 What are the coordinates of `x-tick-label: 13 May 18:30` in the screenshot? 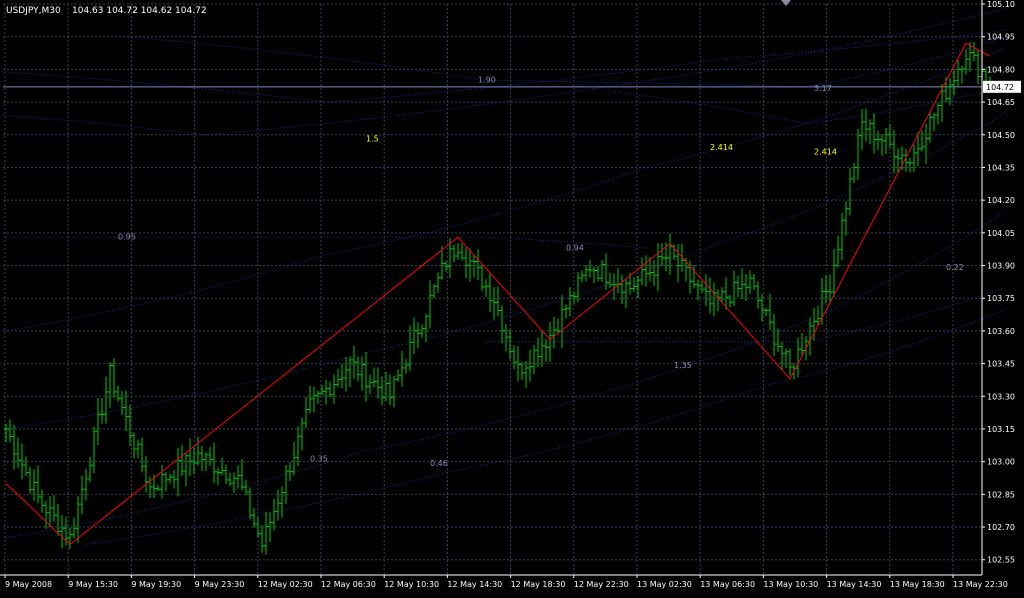 It's located at (917, 584).